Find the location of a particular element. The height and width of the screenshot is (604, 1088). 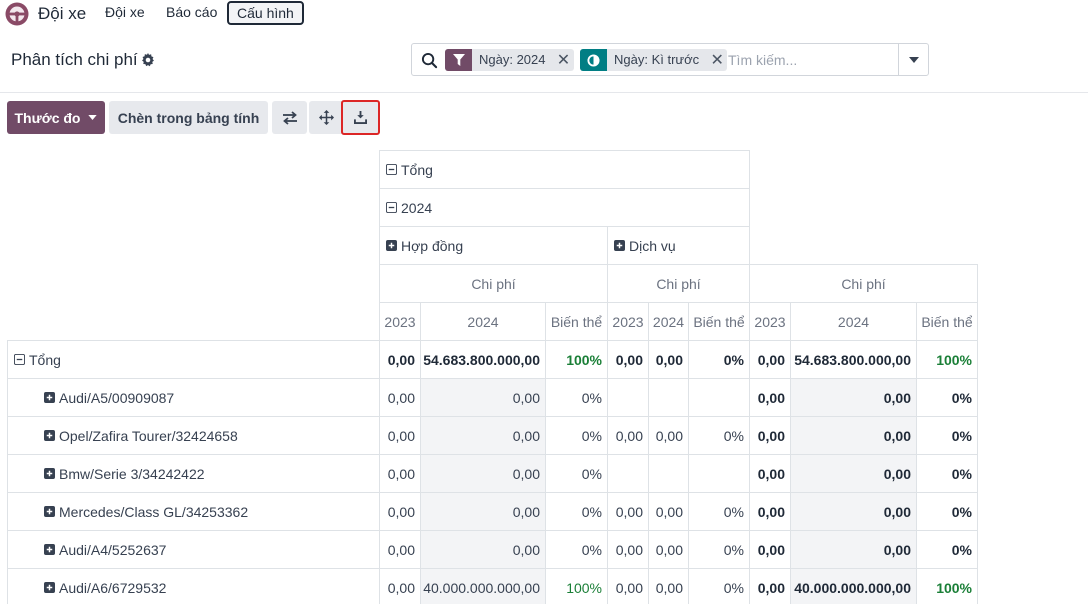

header-group-service: Dịch vụ is located at coordinates (678, 245).